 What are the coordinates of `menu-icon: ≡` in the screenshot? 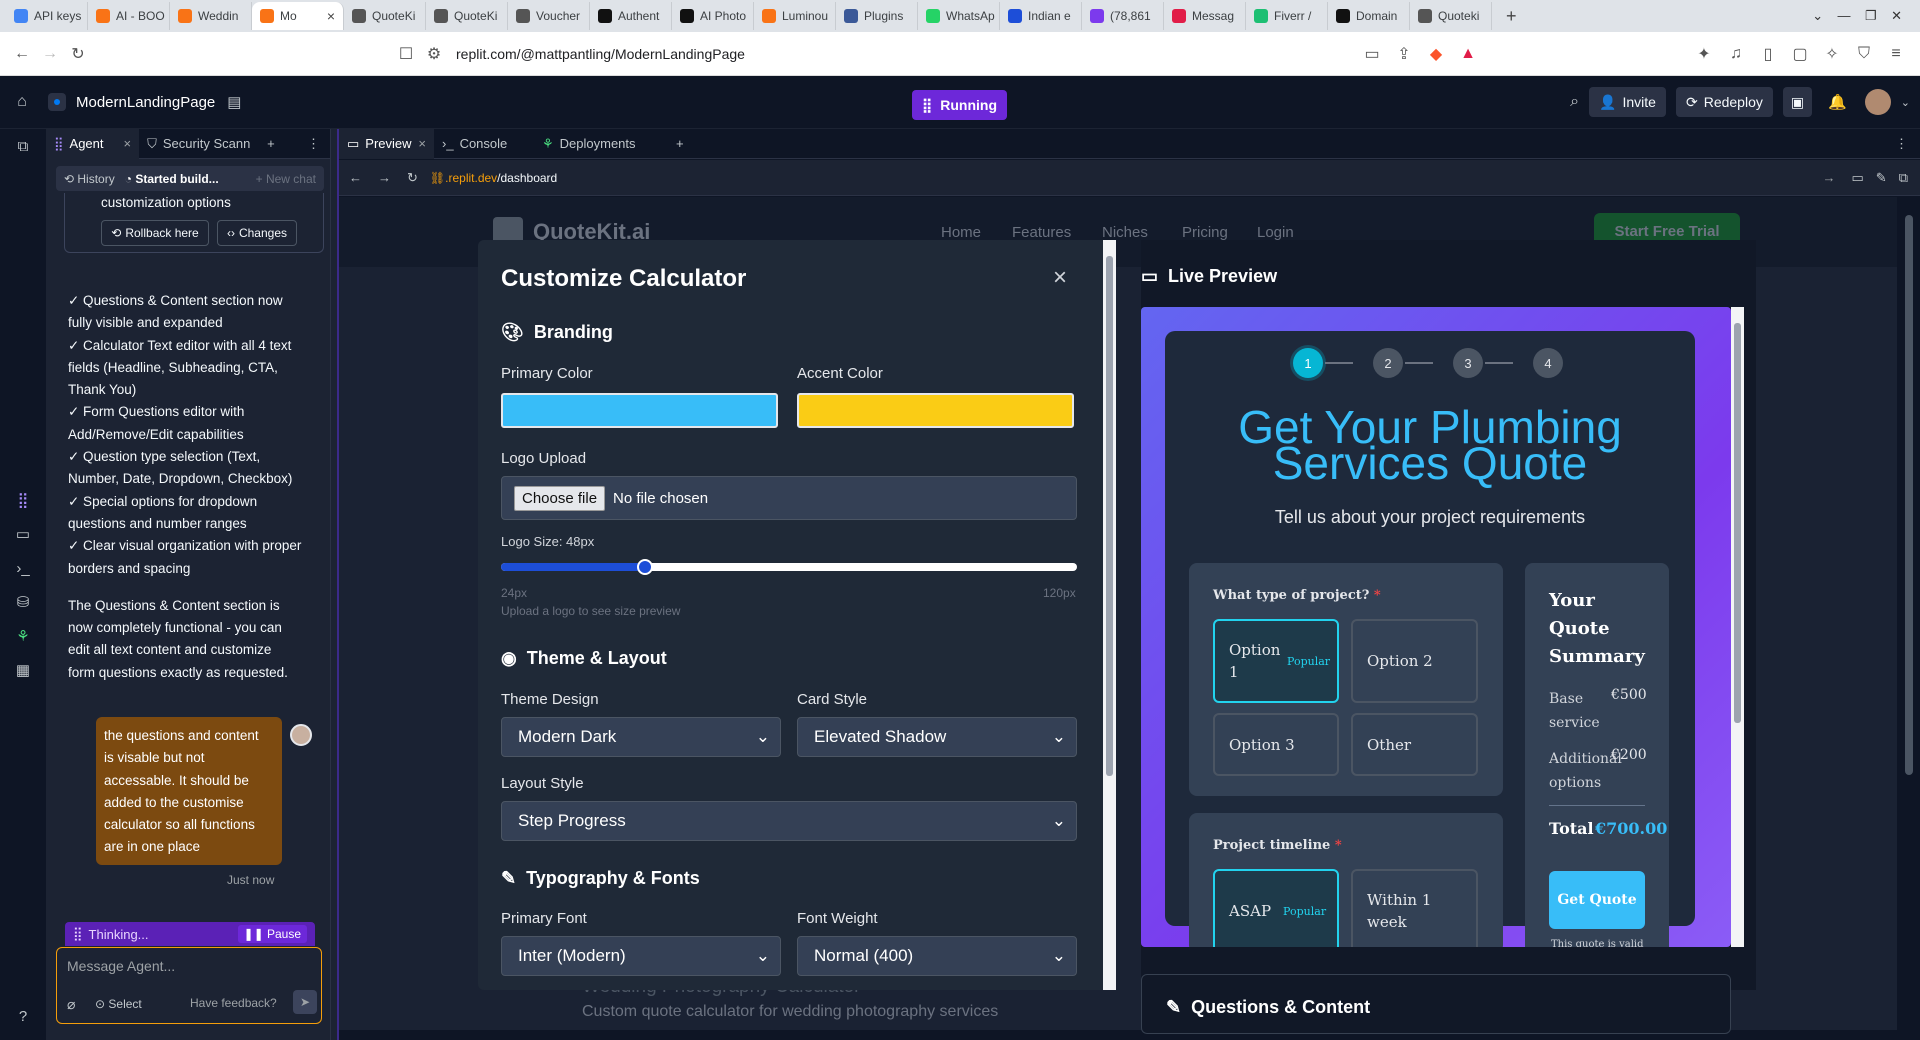 It's located at (1896, 54).